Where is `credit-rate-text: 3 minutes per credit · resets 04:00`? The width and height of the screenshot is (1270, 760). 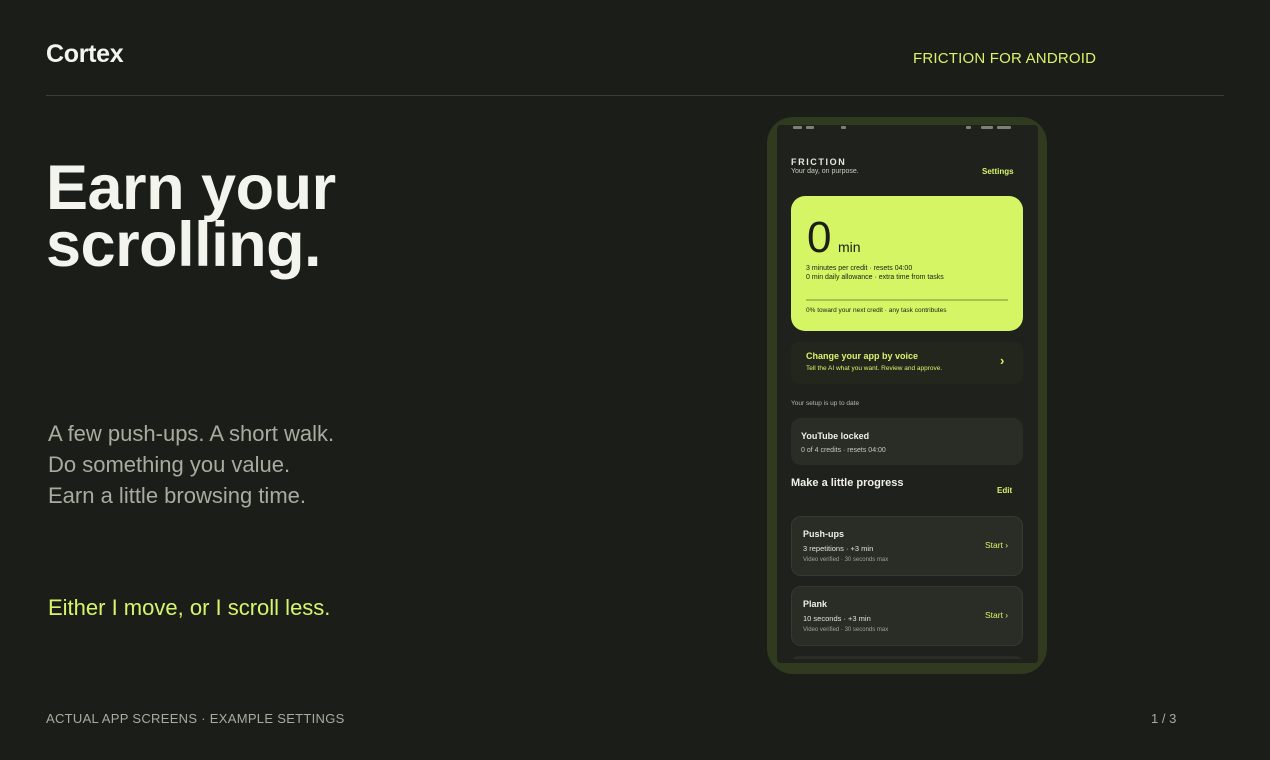
credit-rate-text: 3 minutes per credit · resets 04:00 is located at coordinates (859, 268).